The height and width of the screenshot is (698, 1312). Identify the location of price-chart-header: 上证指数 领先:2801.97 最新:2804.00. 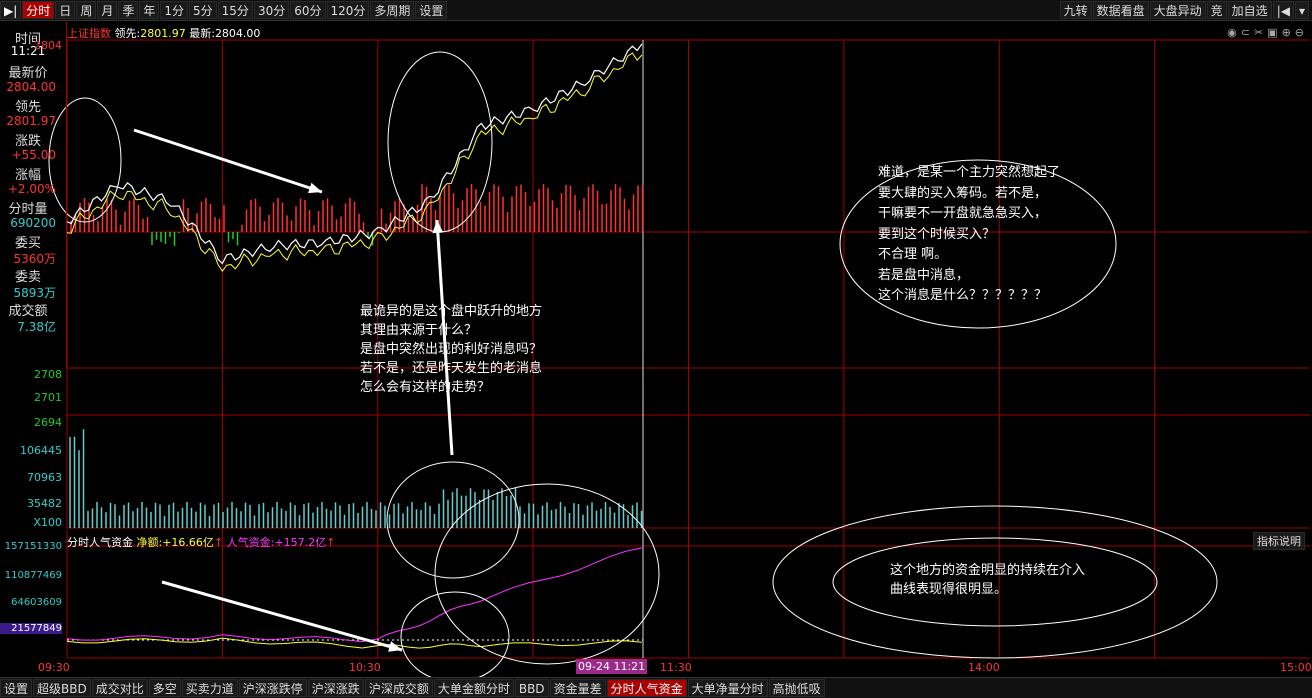
(163, 33).